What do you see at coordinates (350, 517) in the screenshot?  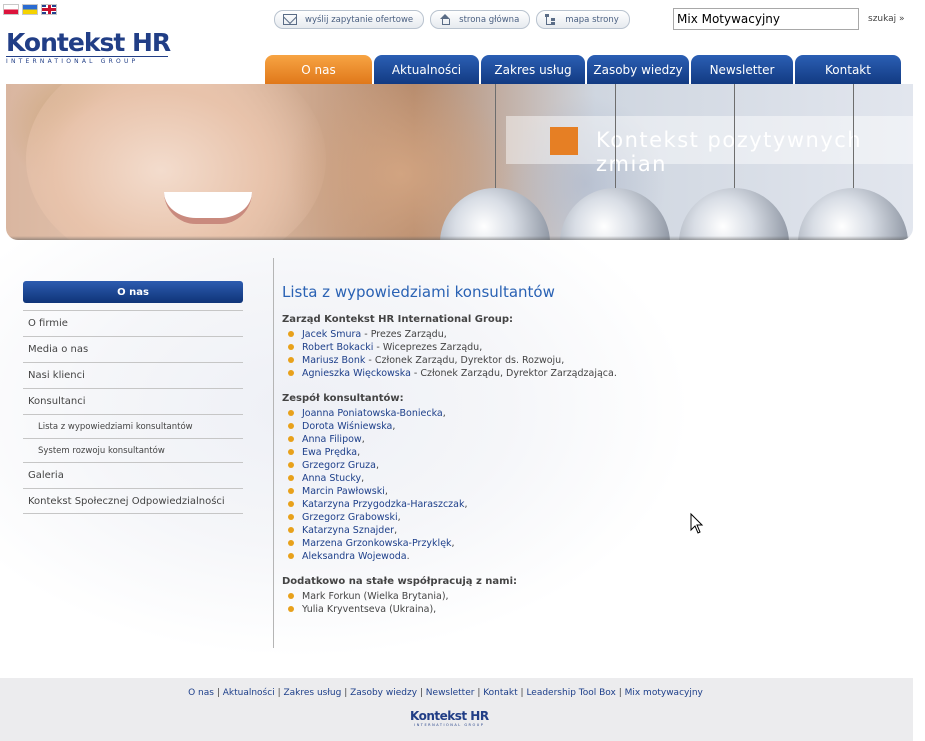 I see `person-link: Grzegorz Grabowski` at bounding box center [350, 517].